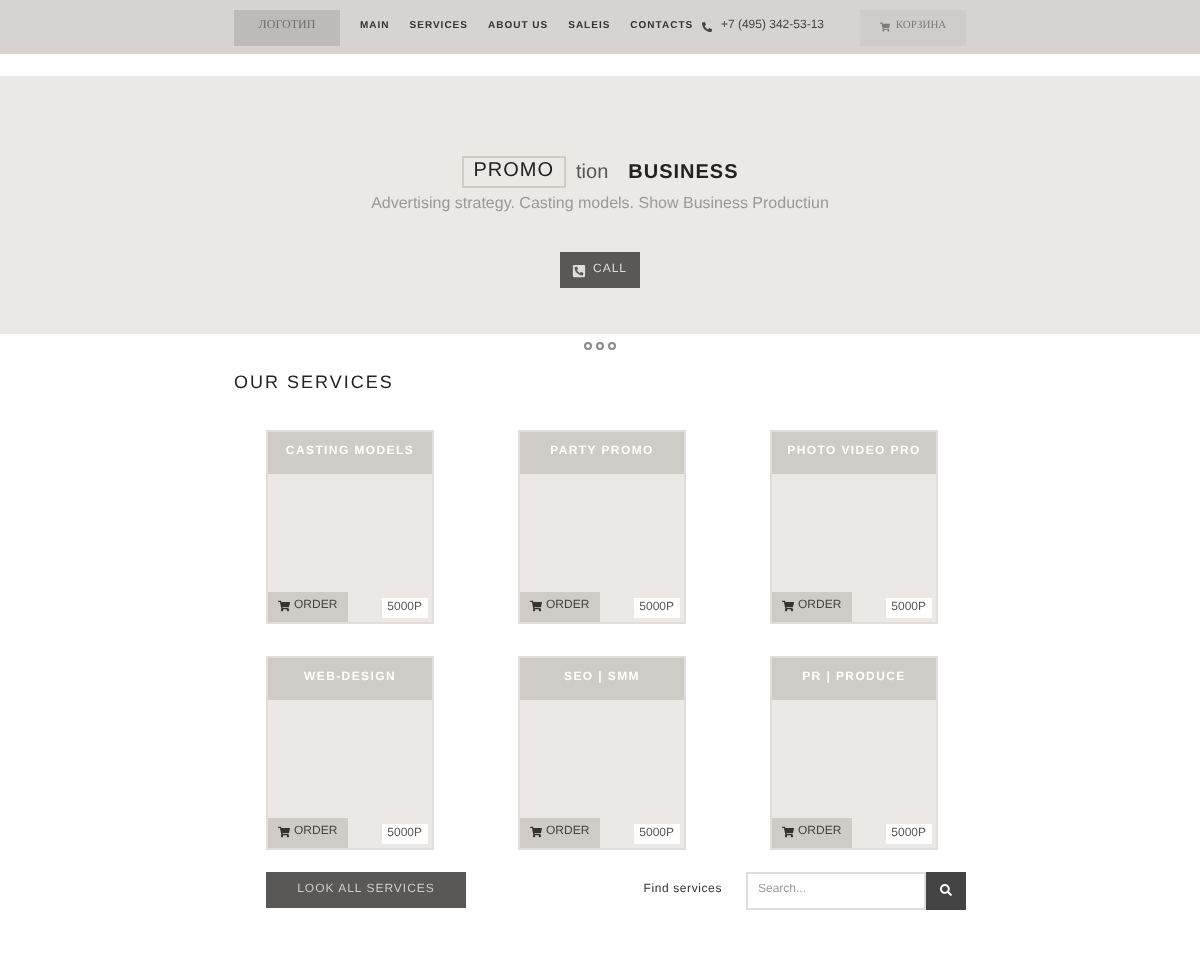  I want to click on search-icon, so click(946, 890).